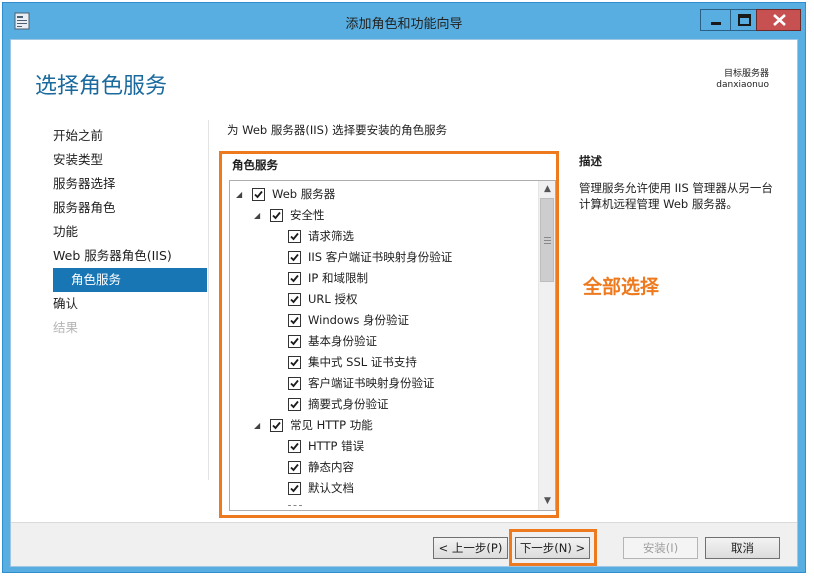 This screenshot has width=814, height=577. I want to click on tree-item-label: 摘要式身份验证, so click(348, 404).